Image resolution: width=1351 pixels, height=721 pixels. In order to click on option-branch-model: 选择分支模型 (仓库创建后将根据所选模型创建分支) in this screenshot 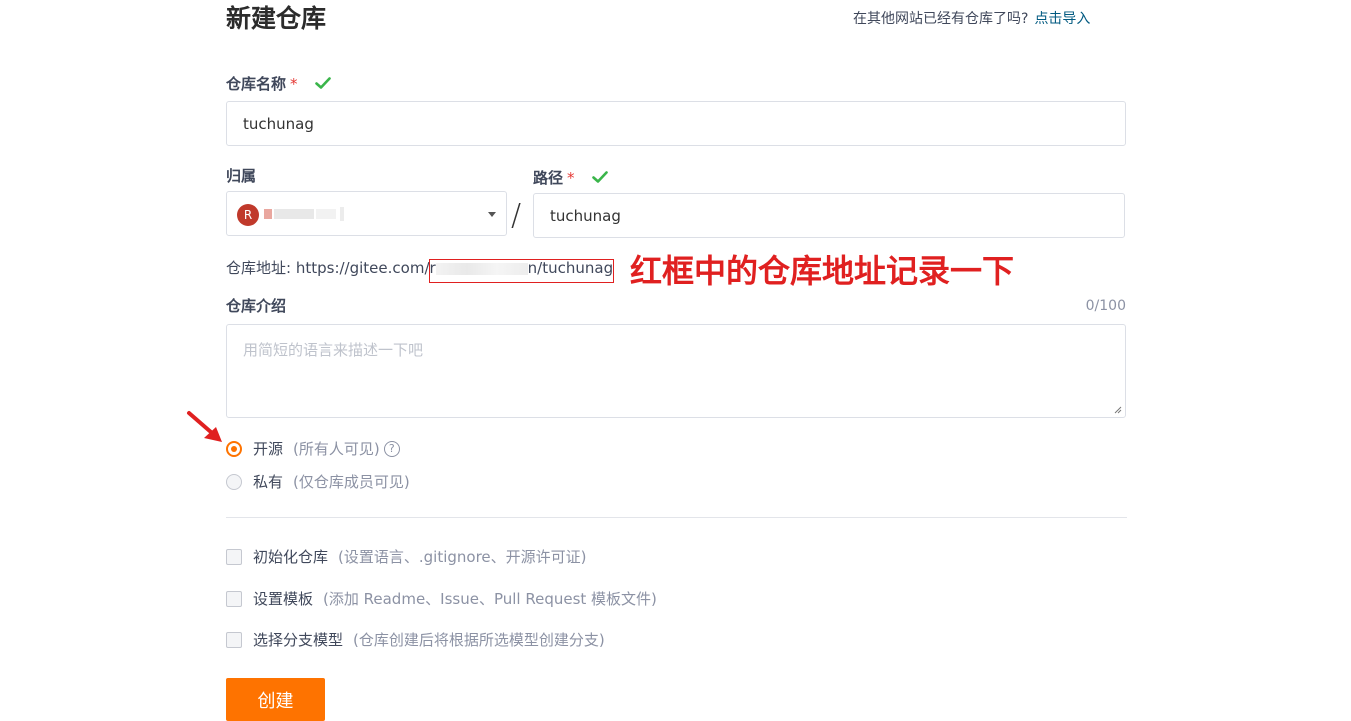, I will do `click(415, 640)`.